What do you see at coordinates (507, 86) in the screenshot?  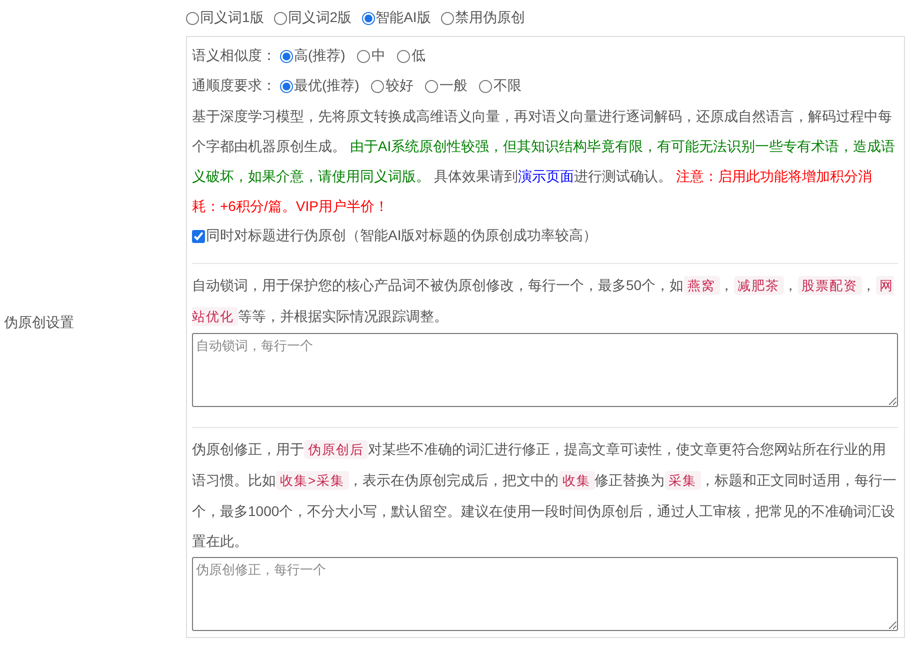 I see `radio-label: 不限` at bounding box center [507, 86].